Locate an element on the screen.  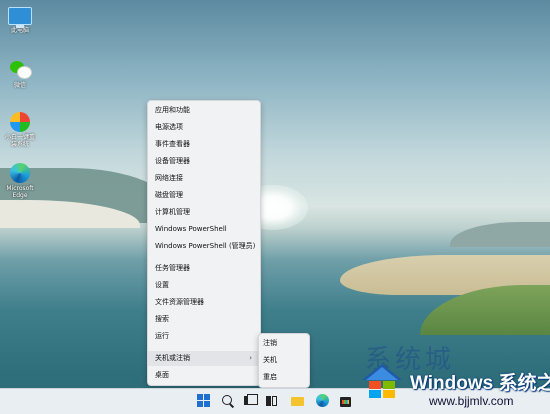
menu-item-computer-management: 计算机管理 is located at coordinates (204, 212).